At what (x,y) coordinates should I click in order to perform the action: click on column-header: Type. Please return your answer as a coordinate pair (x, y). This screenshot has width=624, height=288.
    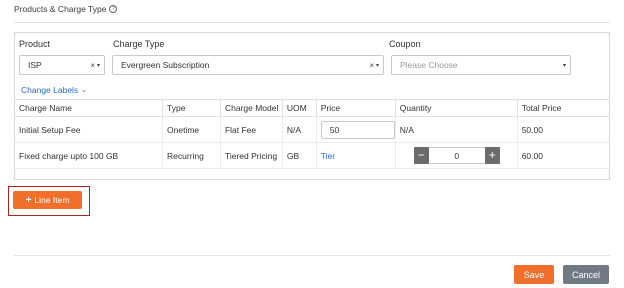
    Looking at the image, I should click on (191, 108).